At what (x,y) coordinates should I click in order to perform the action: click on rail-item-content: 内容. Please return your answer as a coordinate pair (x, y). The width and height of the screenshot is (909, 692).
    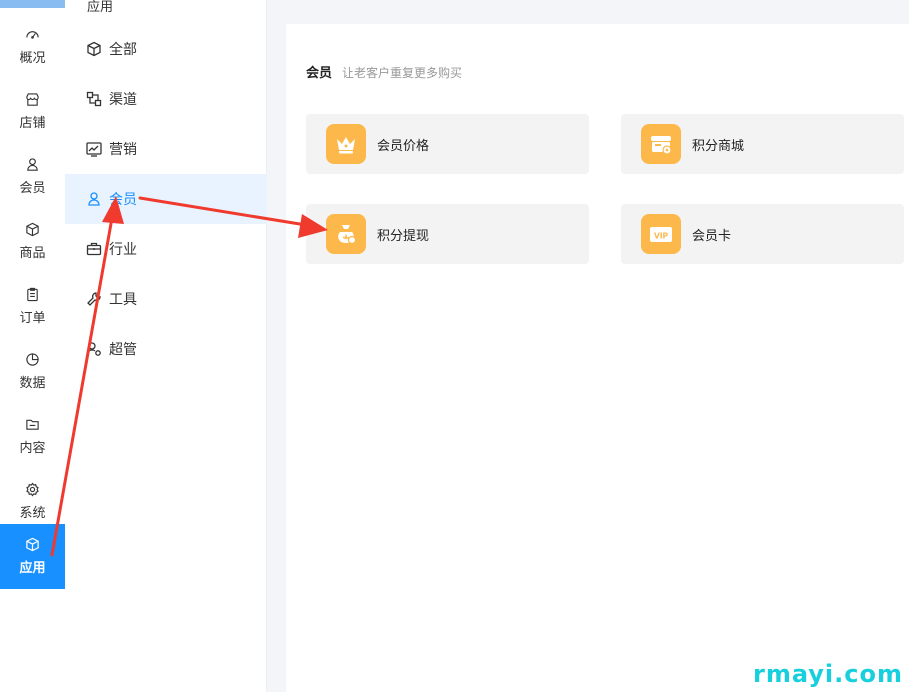
    Looking at the image, I should click on (32, 436).